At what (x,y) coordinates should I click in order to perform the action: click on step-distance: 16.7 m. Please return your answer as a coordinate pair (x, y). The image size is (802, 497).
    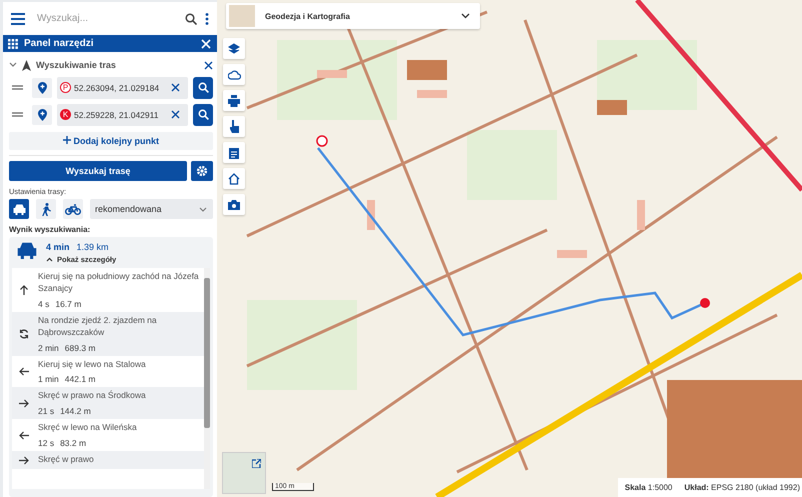
    Looking at the image, I should click on (68, 303).